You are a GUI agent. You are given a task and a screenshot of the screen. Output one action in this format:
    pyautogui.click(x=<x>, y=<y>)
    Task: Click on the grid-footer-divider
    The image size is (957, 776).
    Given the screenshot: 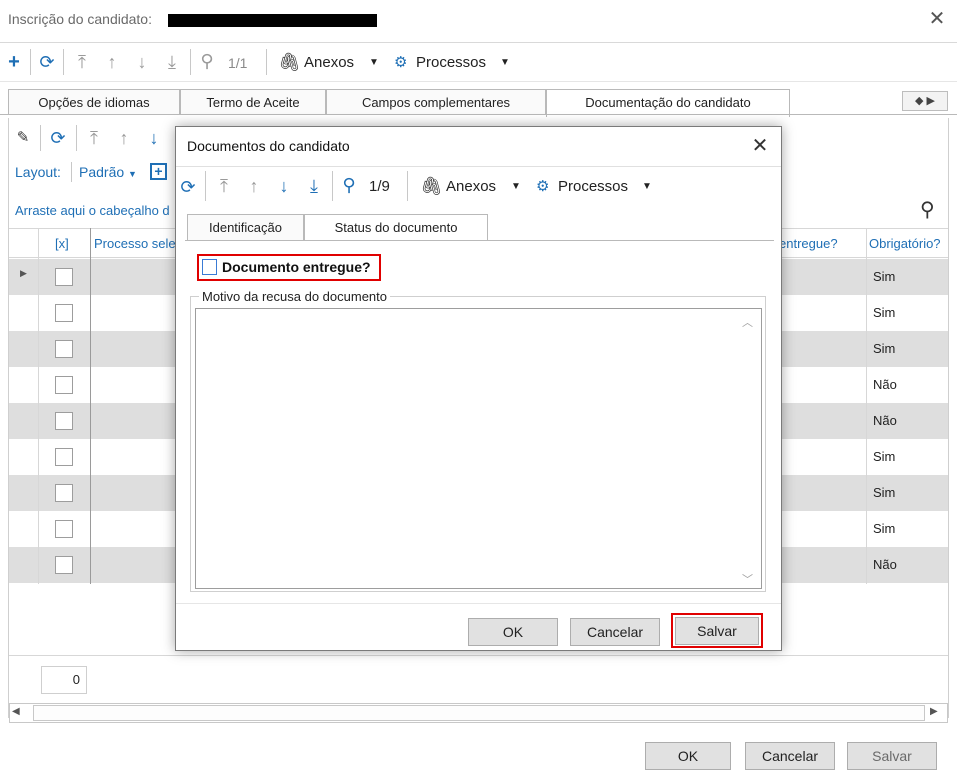 What is the action you would take?
    pyautogui.click(x=478, y=655)
    